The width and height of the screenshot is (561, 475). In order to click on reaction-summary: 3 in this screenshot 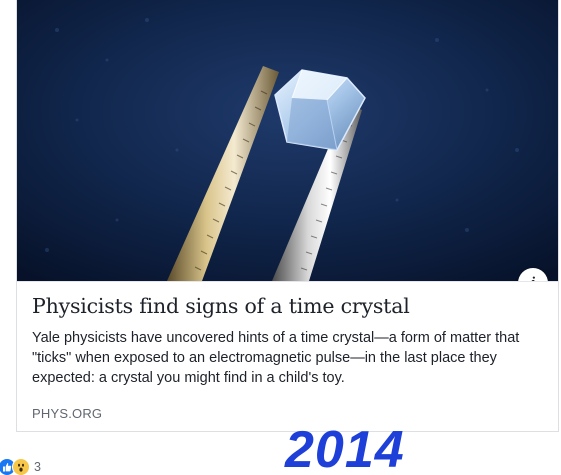, I will do `click(20, 466)`.